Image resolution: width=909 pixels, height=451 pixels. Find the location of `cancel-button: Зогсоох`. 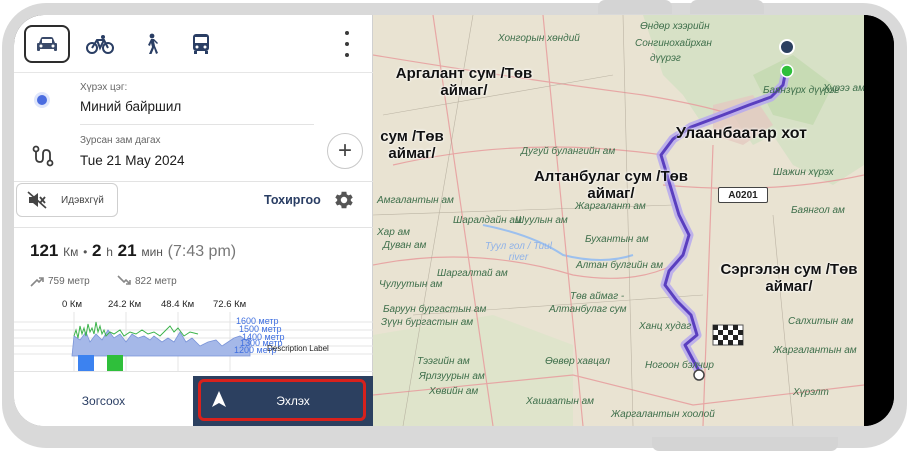

cancel-button: Зогсоох is located at coordinates (103, 401).